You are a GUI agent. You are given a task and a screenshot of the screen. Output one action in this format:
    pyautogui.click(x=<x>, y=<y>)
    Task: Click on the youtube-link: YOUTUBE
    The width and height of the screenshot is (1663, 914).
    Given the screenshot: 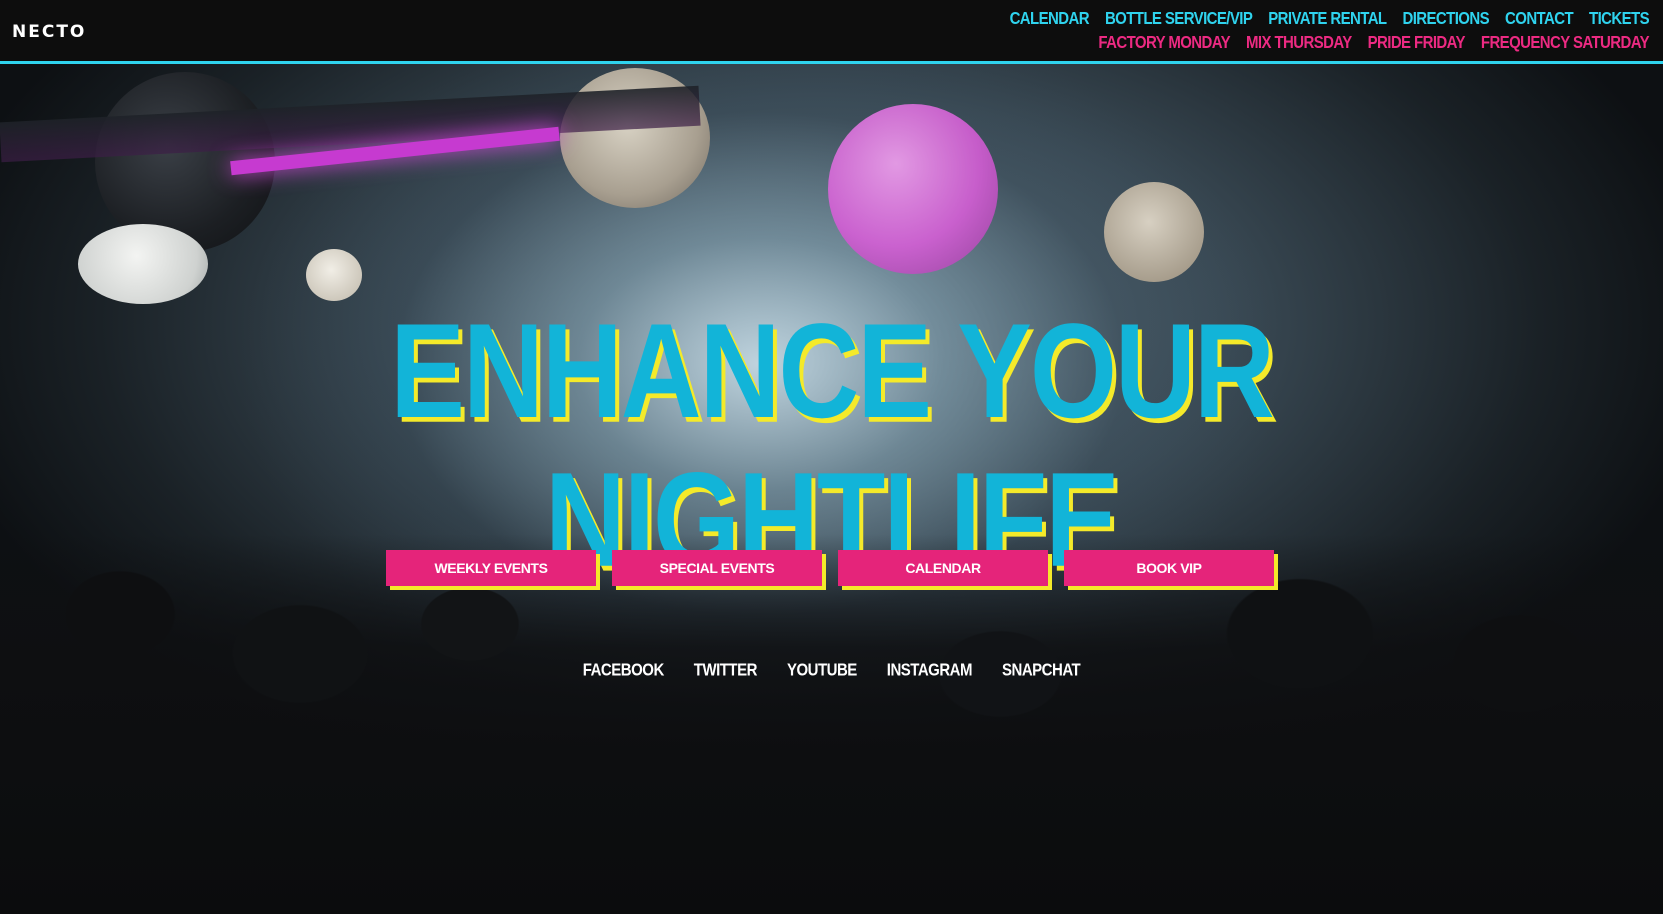 What is the action you would take?
    pyautogui.click(x=822, y=671)
    